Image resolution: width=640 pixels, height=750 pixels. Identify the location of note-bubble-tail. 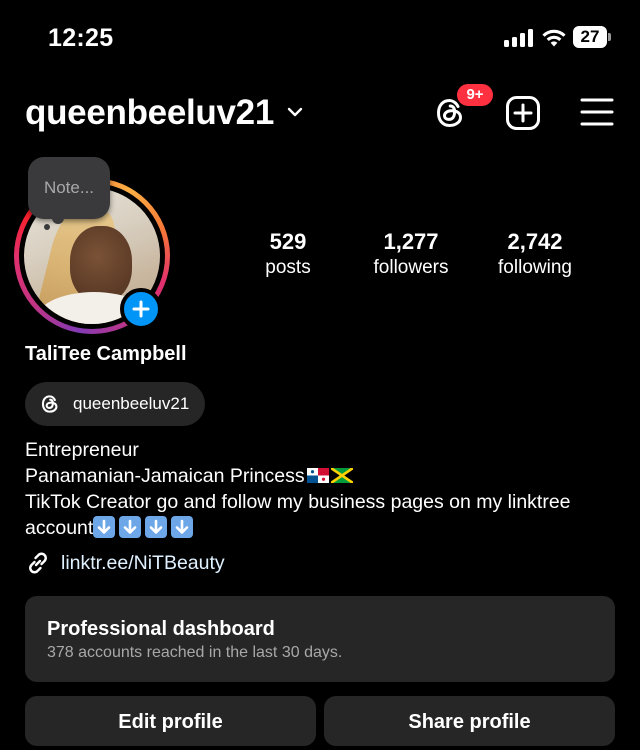
(58, 218).